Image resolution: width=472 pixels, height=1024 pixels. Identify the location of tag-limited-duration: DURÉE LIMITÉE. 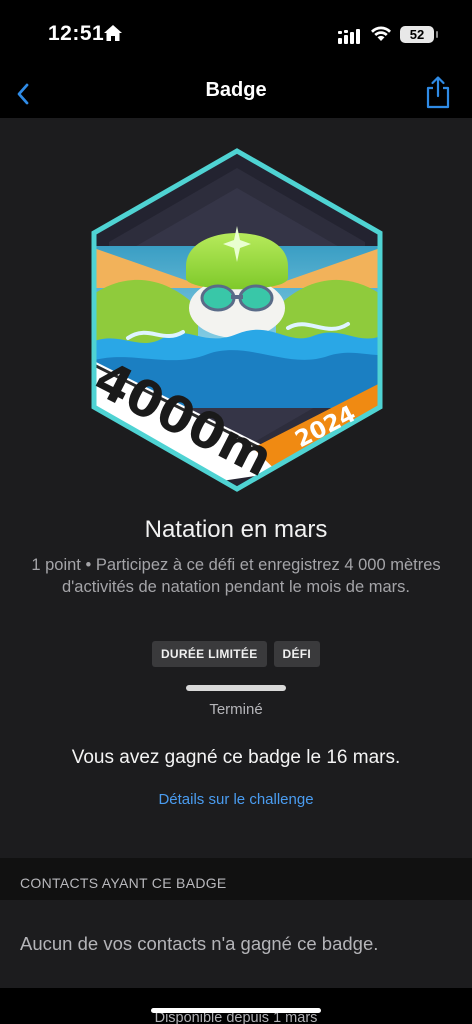
(209, 654).